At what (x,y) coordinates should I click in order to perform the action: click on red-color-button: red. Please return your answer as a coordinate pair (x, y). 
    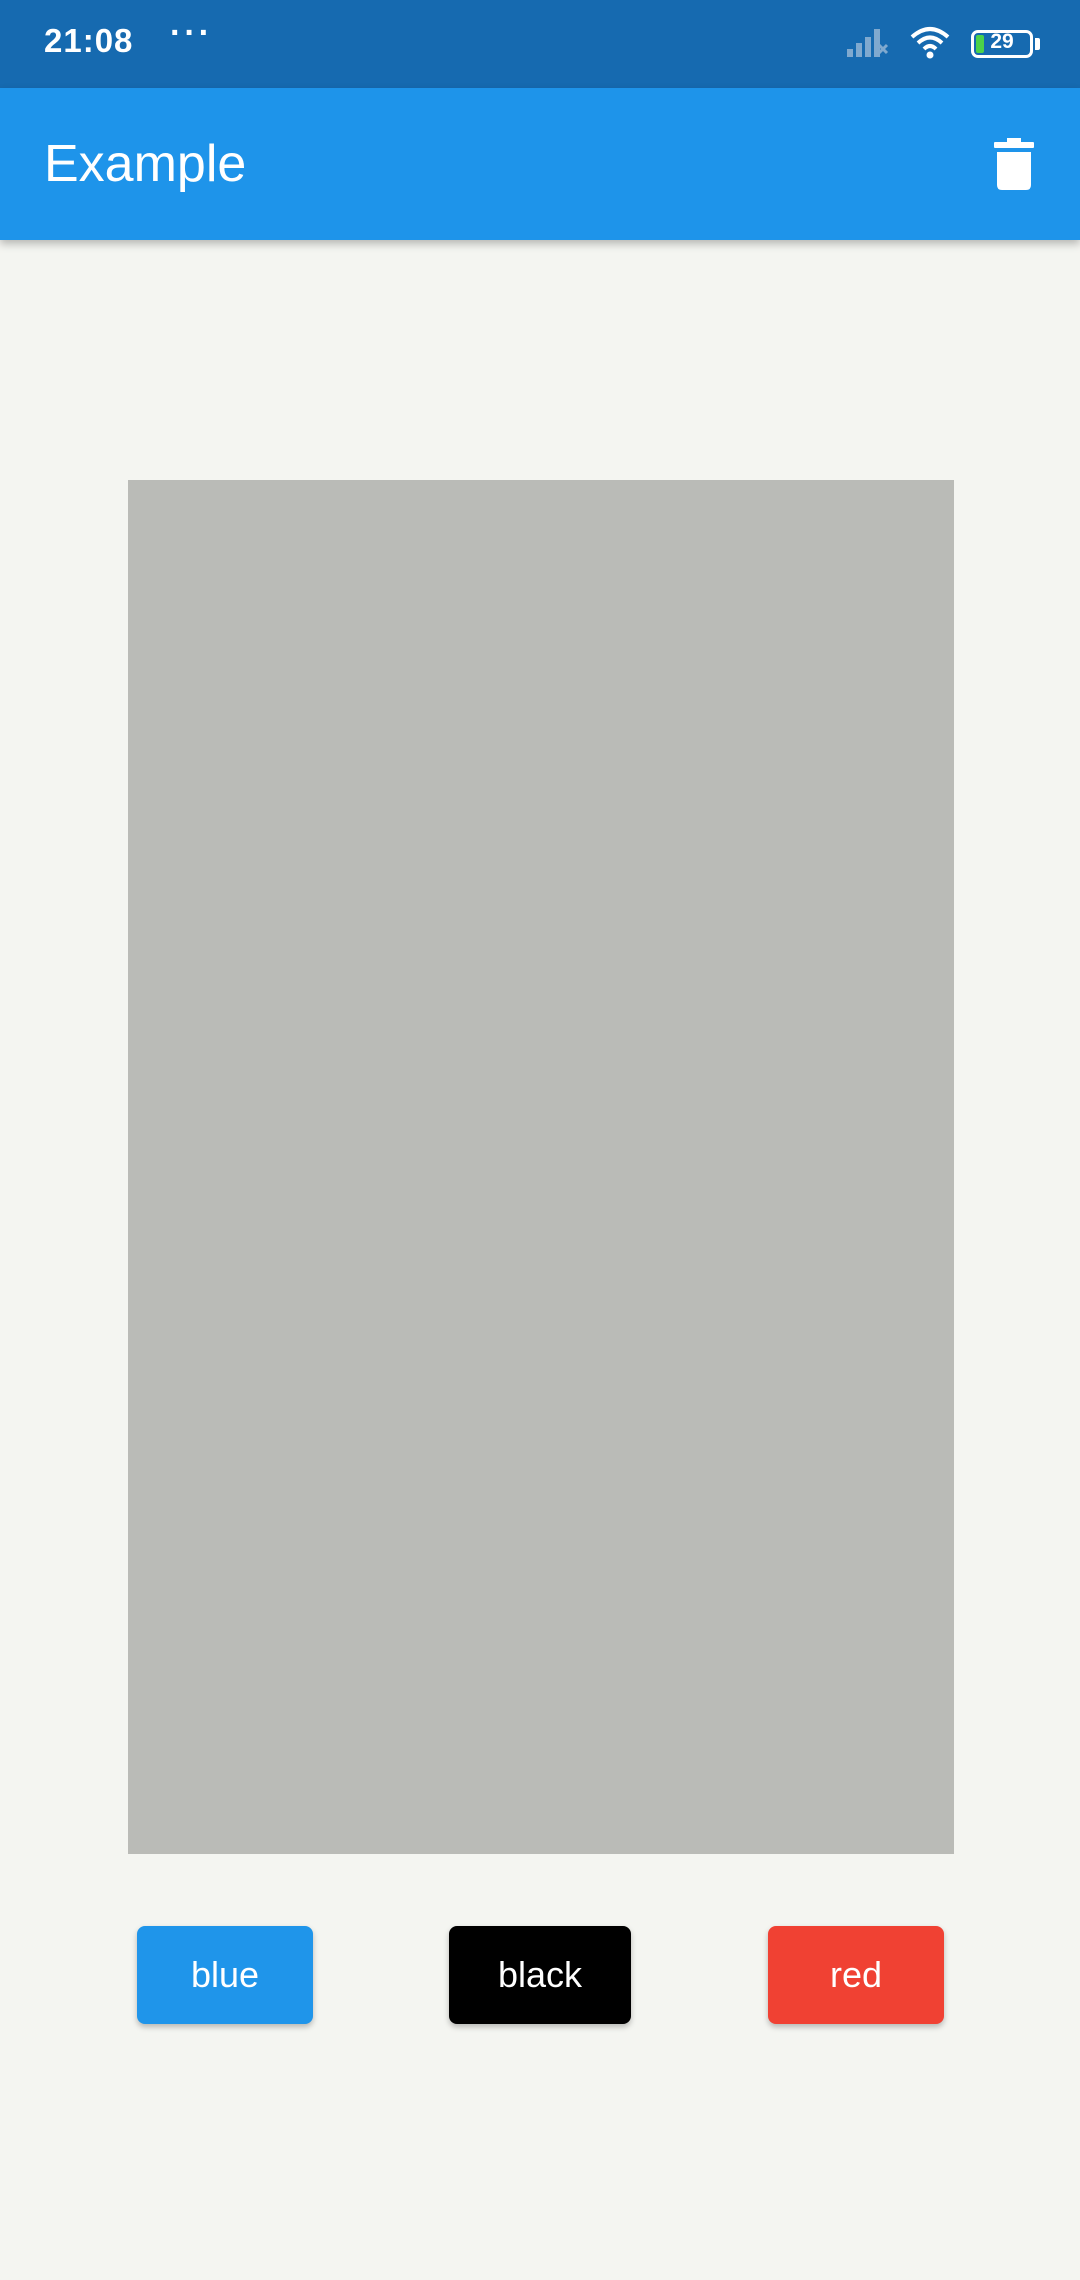
    Looking at the image, I should click on (856, 1975).